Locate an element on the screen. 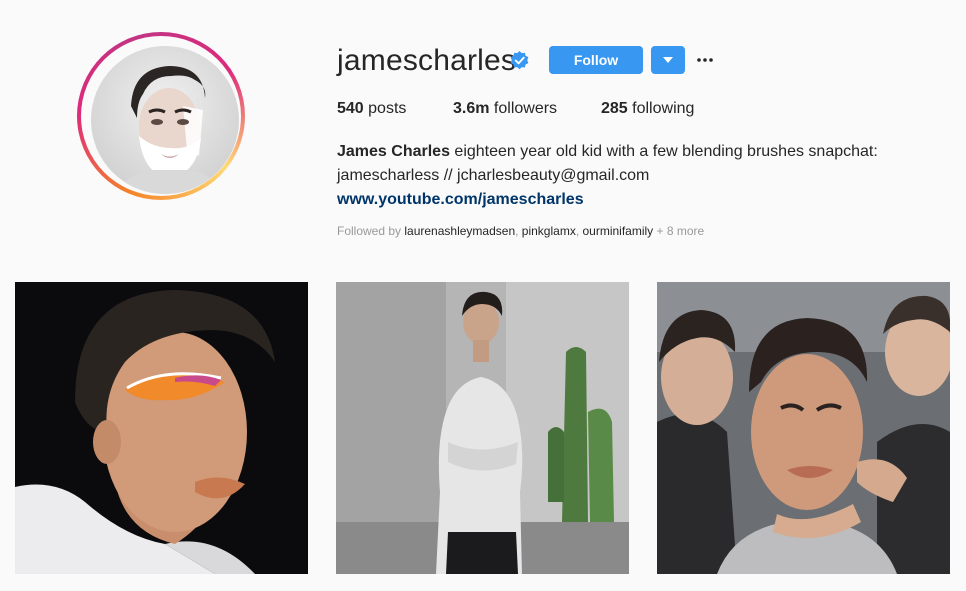 The image size is (966, 591). profile-avatar-ring is located at coordinates (161, 116).